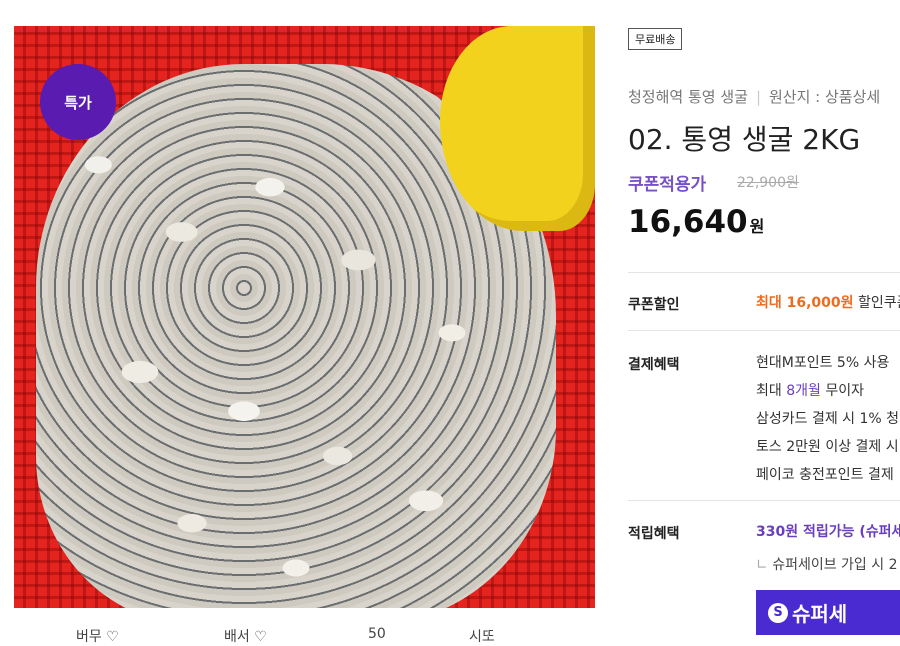  Describe the element at coordinates (778, 612) in the screenshot. I see `super-save-icon: S` at that location.